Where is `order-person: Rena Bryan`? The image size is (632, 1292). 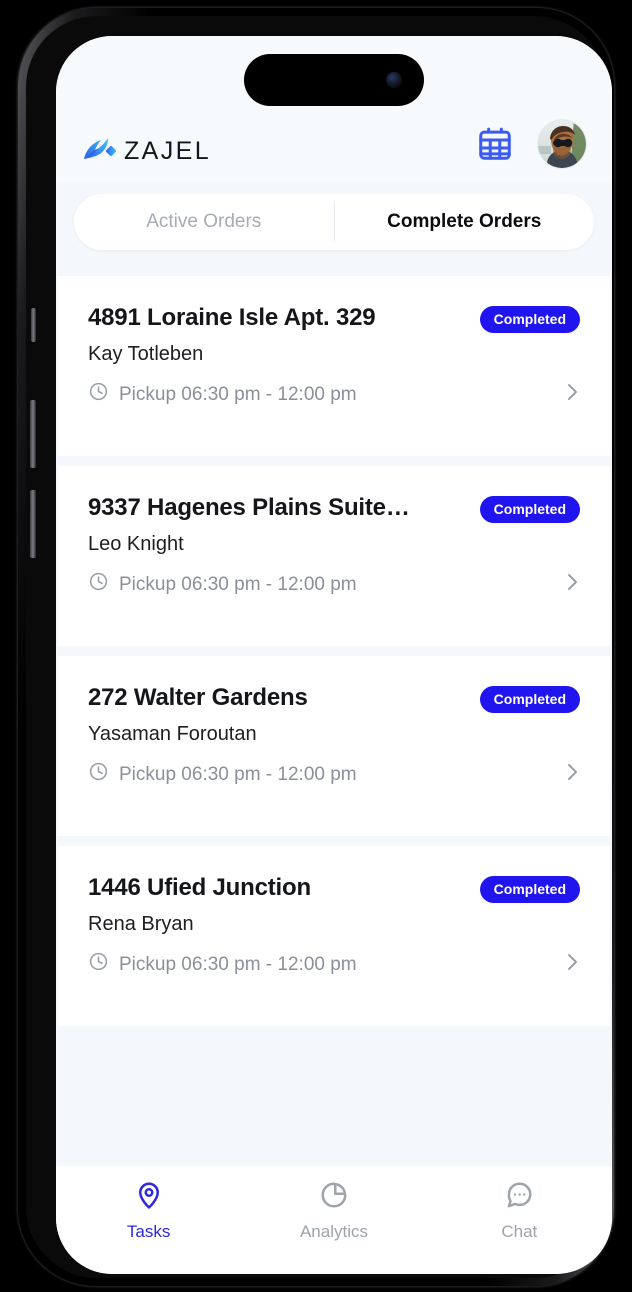
order-person: Rena Bryan is located at coordinates (141, 924).